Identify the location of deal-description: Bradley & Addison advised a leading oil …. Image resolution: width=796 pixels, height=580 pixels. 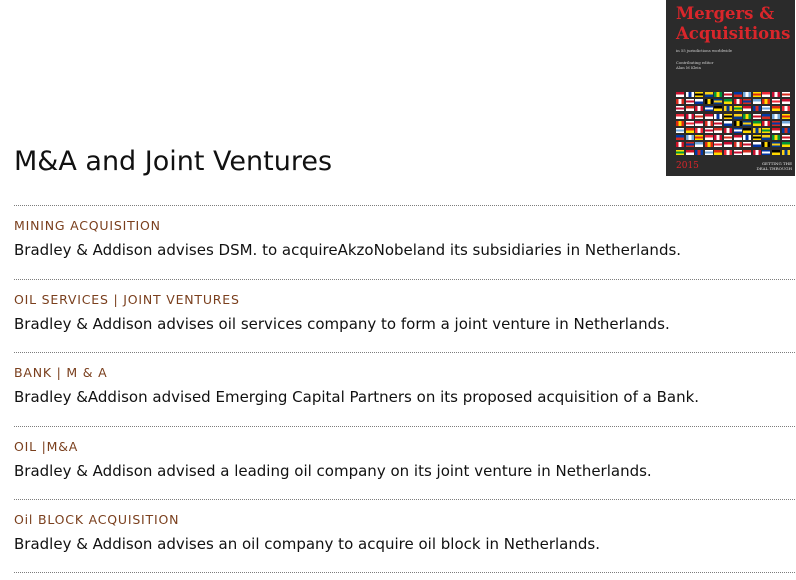
(333, 470).